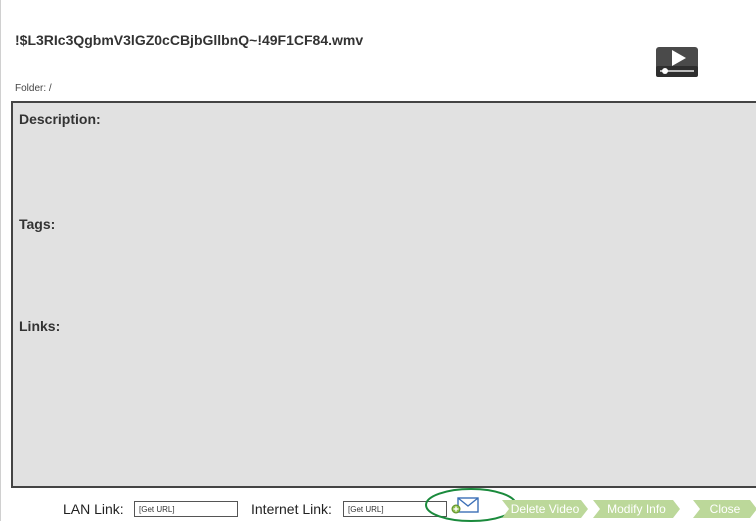 The height and width of the screenshot is (524, 756). I want to click on folder-value: /, so click(50, 88).